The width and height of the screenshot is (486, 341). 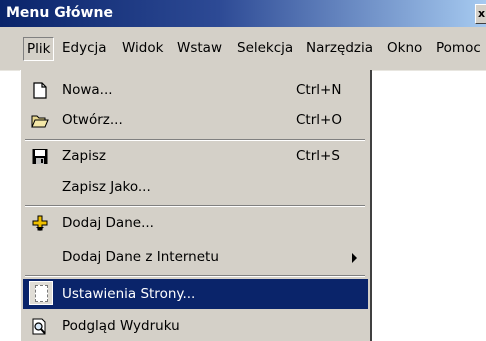 I want to click on save-disk-icon, so click(x=40, y=156).